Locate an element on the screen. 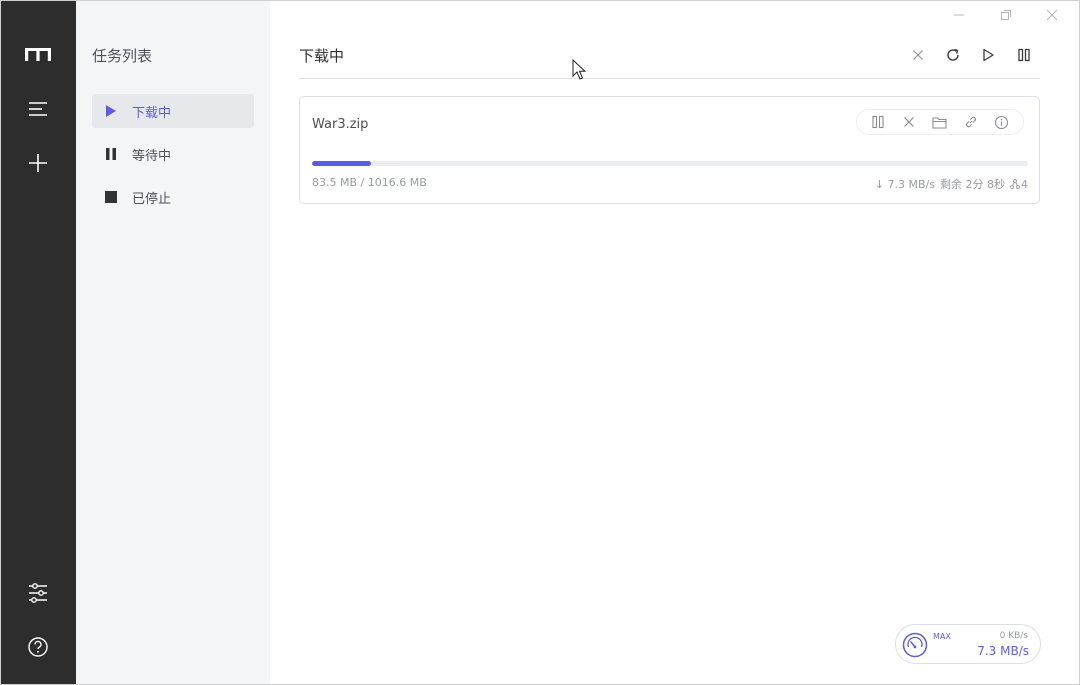  close-window-icon is located at coordinates (1052, 15).